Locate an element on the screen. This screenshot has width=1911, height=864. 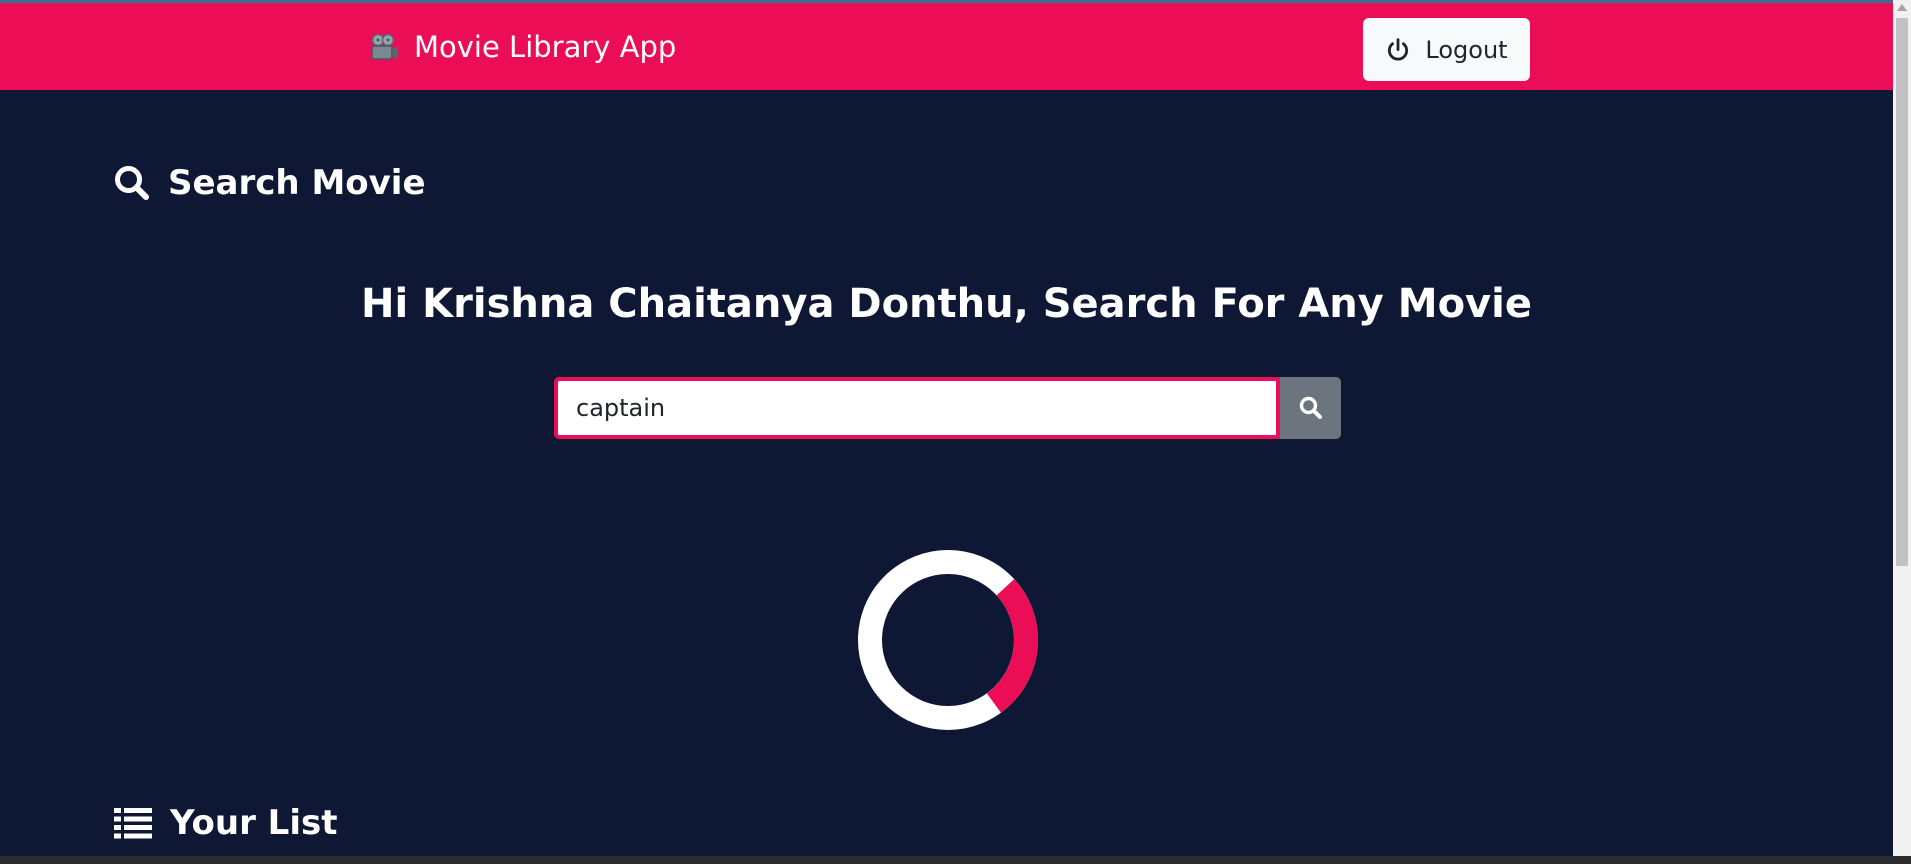
search-section-title: Search Movie is located at coordinates (297, 183).